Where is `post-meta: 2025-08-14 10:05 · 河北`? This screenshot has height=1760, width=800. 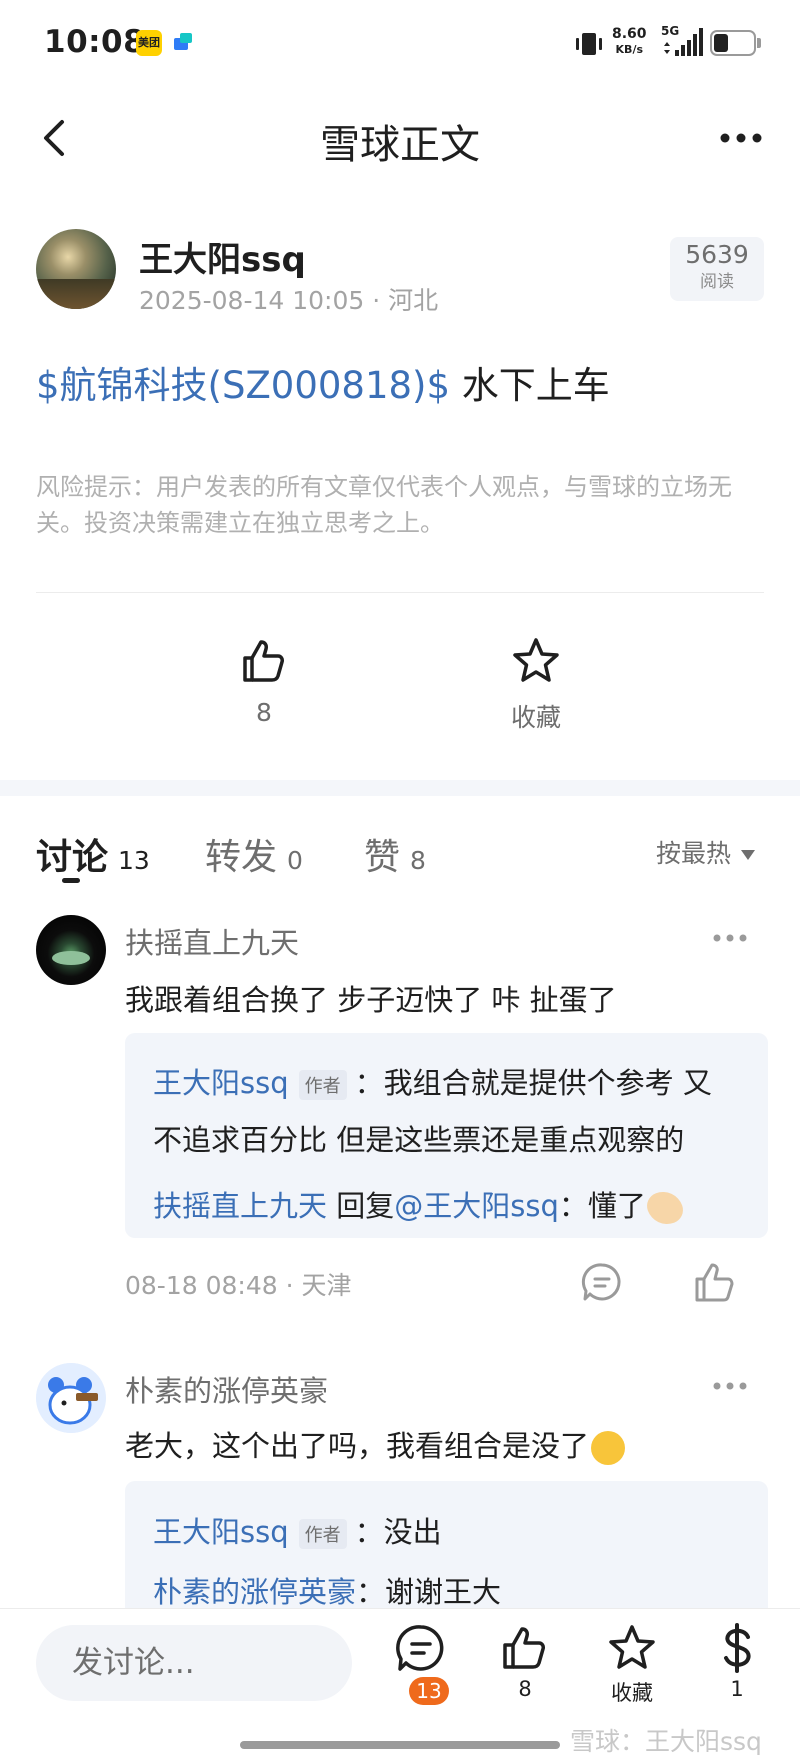 post-meta: 2025-08-14 10:05 · 河北 is located at coordinates (289, 300).